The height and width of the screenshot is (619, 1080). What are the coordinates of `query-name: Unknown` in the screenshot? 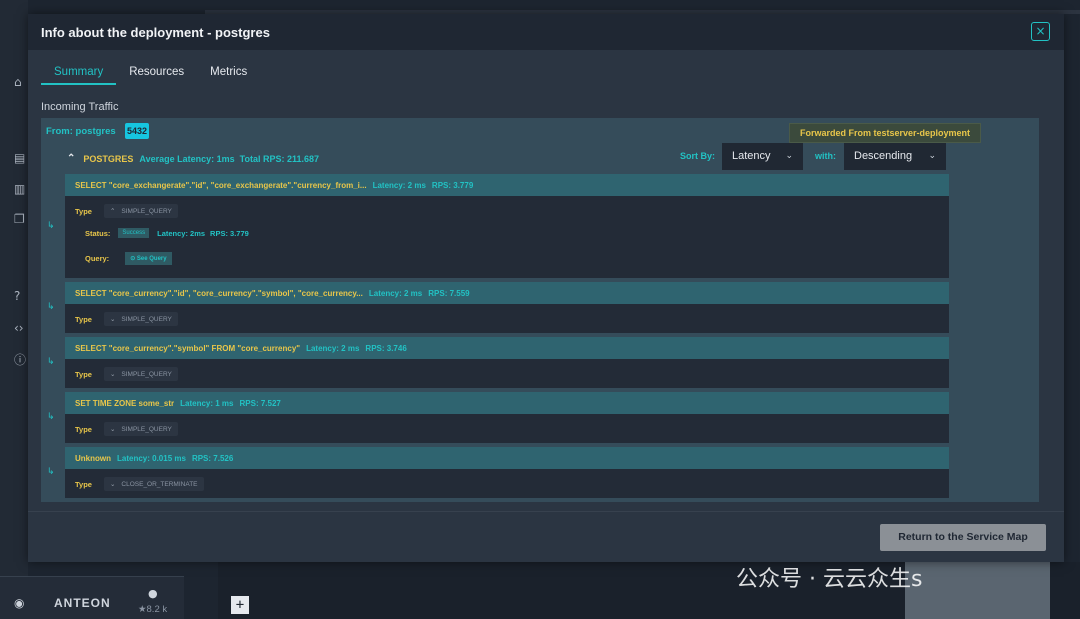 It's located at (93, 458).